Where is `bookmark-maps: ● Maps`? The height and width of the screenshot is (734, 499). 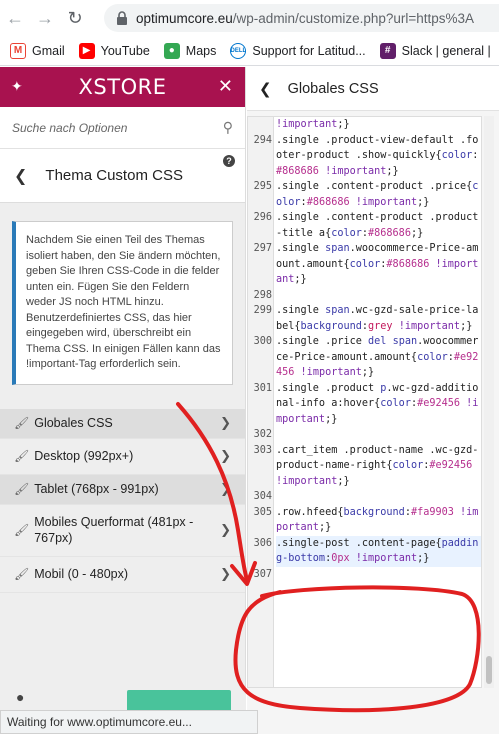
bookmark-maps: ● Maps is located at coordinates (190, 50).